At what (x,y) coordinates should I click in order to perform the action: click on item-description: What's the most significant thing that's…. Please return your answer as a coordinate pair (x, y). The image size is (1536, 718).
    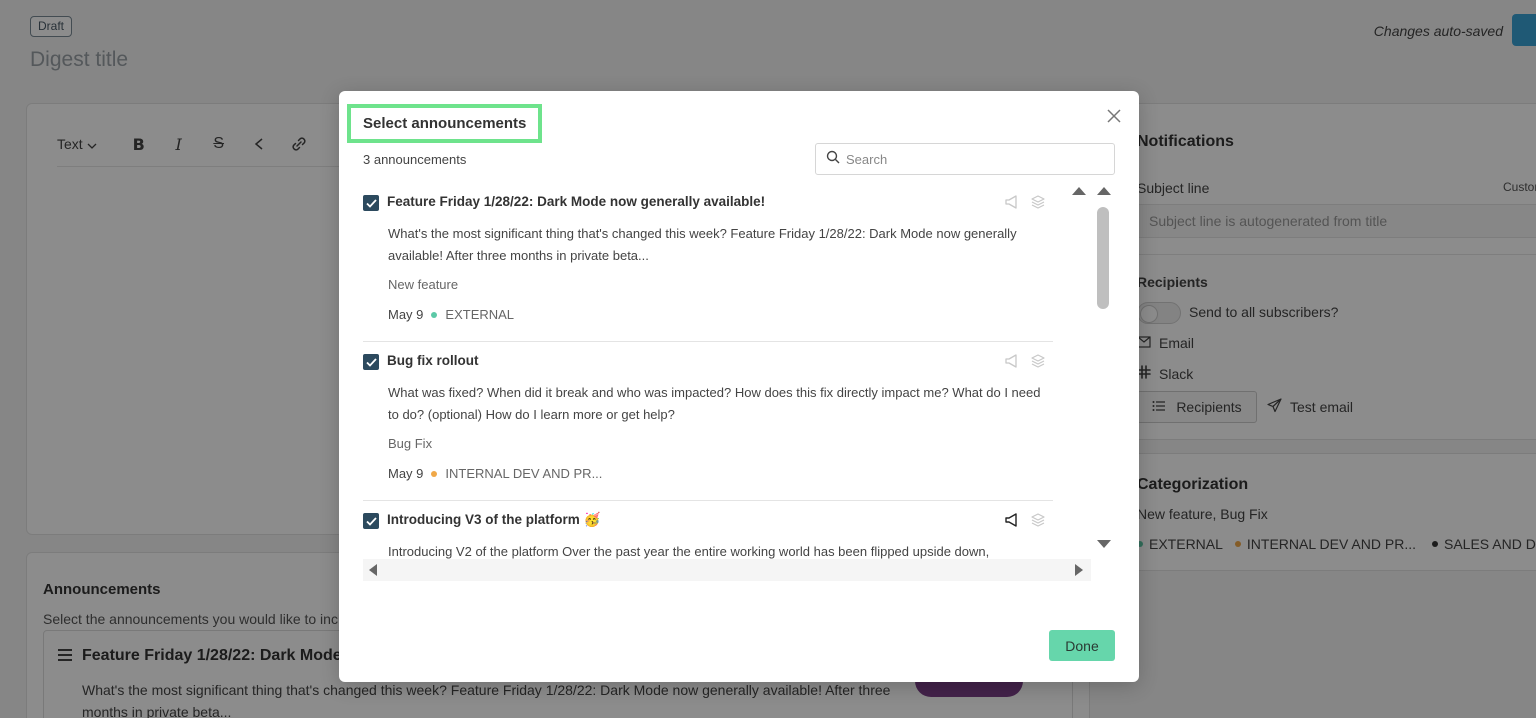
    Looking at the image, I should click on (702, 244).